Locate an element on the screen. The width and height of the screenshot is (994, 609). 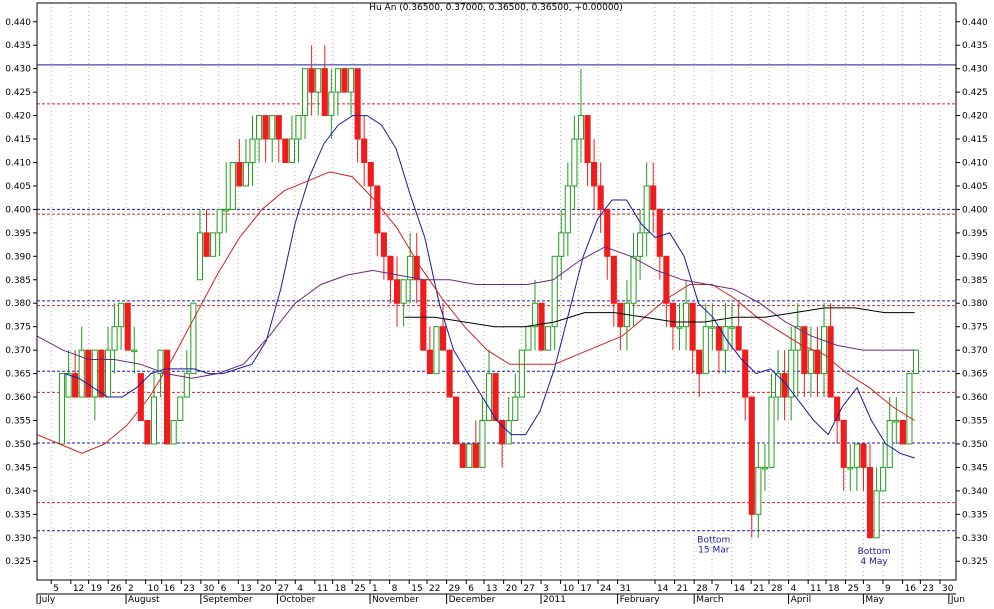
x-tick-label: 29 is located at coordinates (455, 589).